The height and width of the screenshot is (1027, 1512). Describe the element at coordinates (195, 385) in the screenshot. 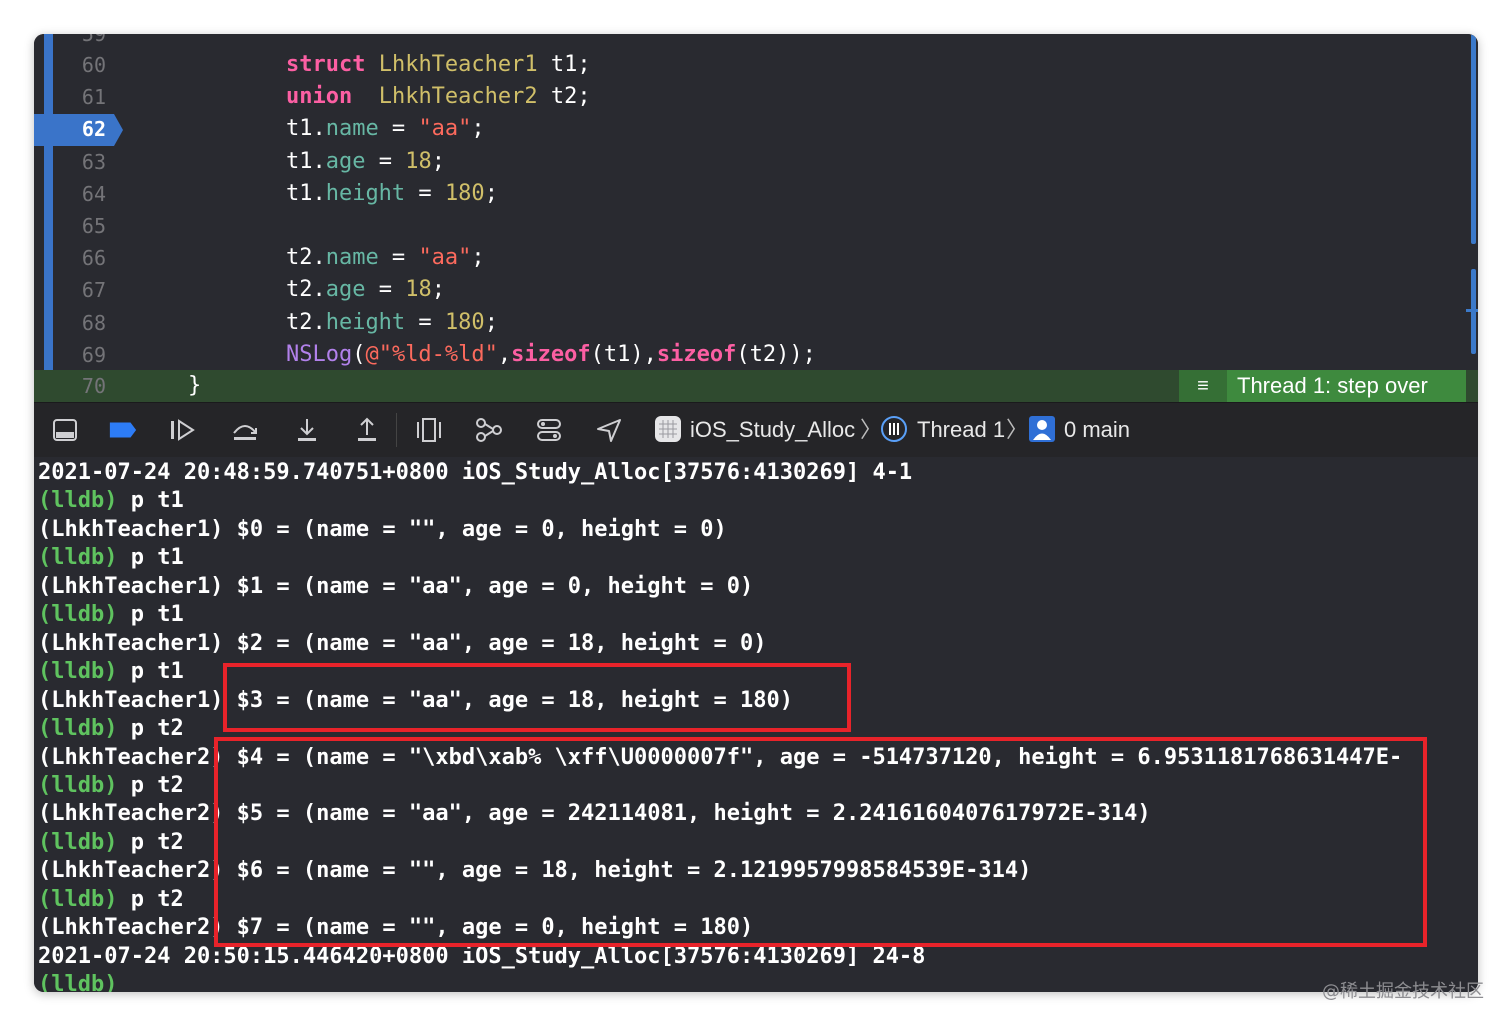

I see `code-line: }` at that location.